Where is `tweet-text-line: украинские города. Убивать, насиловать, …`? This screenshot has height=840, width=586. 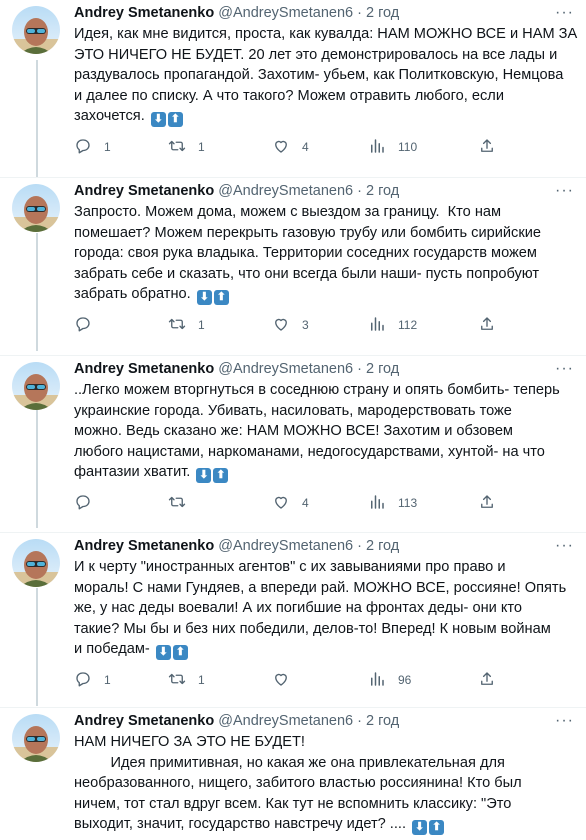
tweet-text-line: украинские города. Убивать, насиловать, … is located at coordinates (293, 410).